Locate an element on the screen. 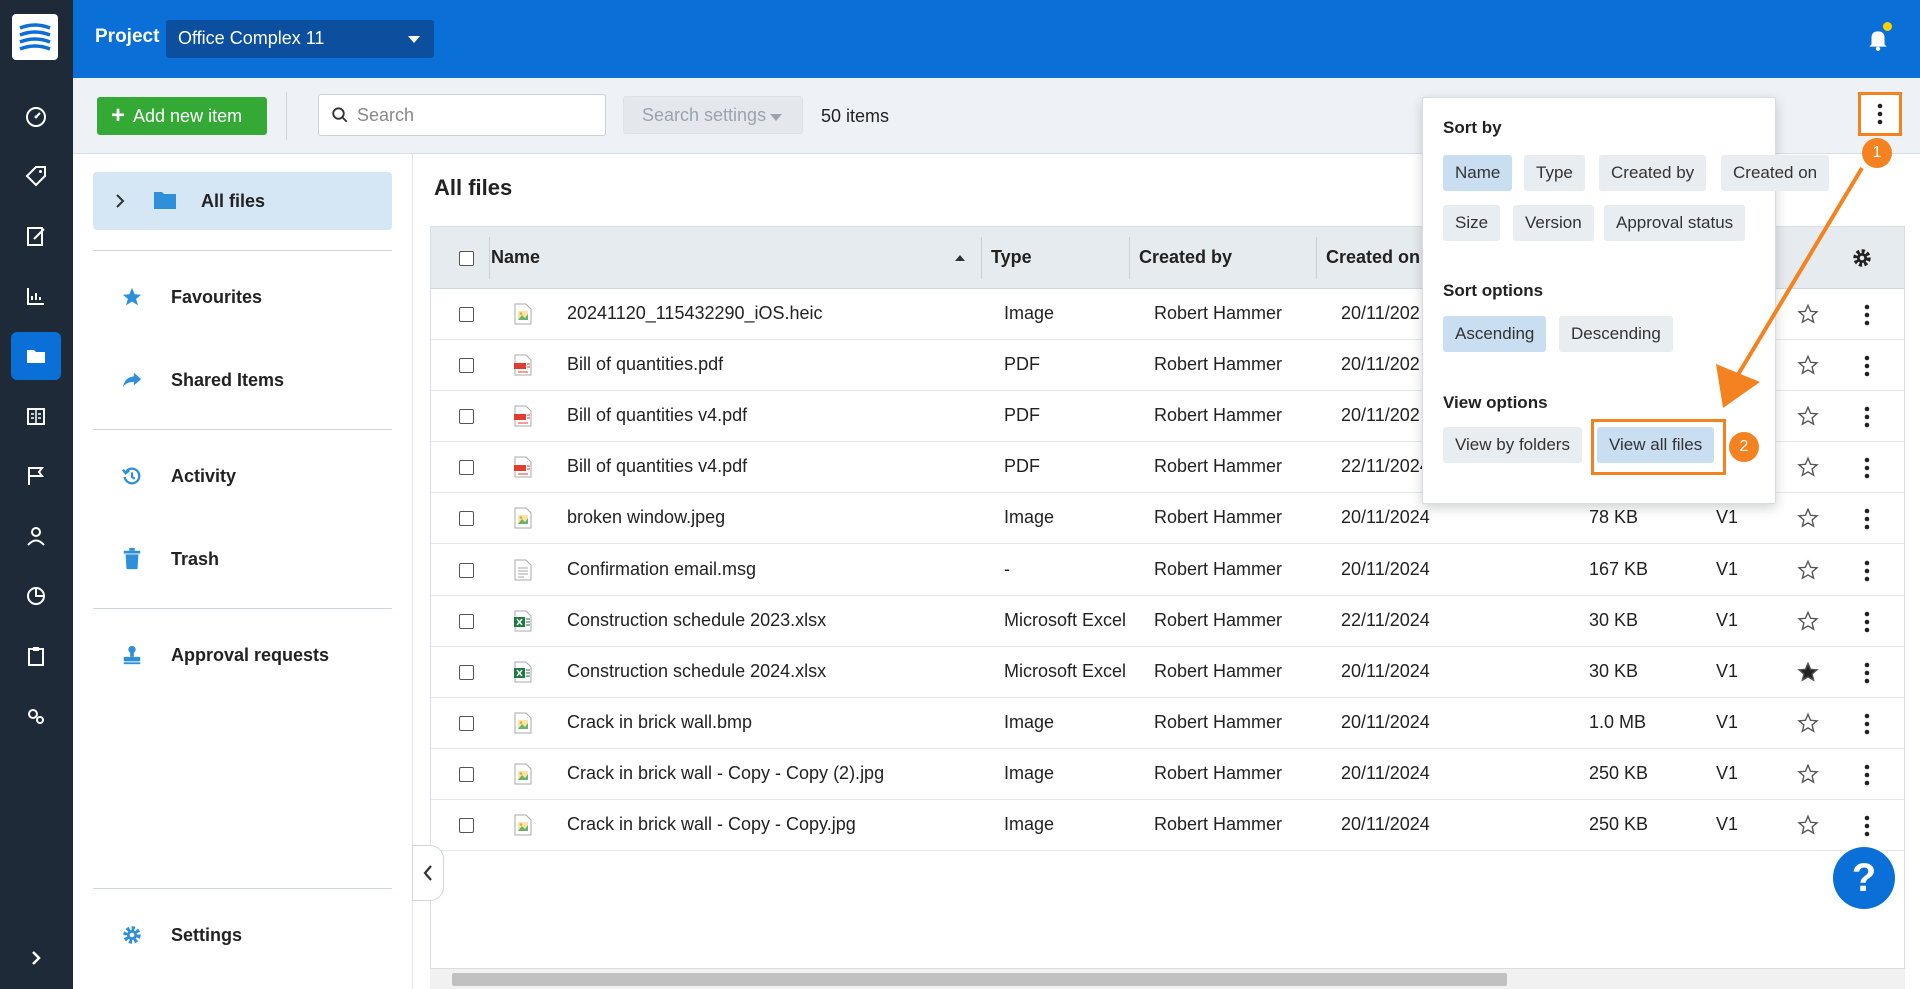  file-created-on: 20/11/2024 is located at coordinates (1385, 517).